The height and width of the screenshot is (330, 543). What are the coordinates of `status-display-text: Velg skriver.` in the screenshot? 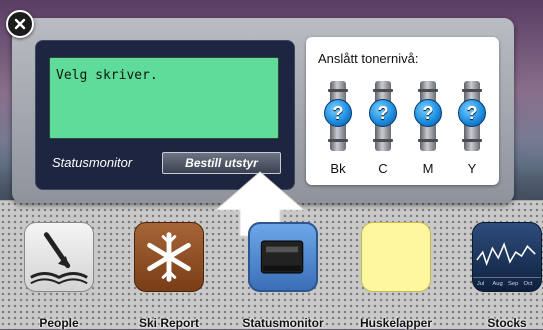 It's located at (107, 75).